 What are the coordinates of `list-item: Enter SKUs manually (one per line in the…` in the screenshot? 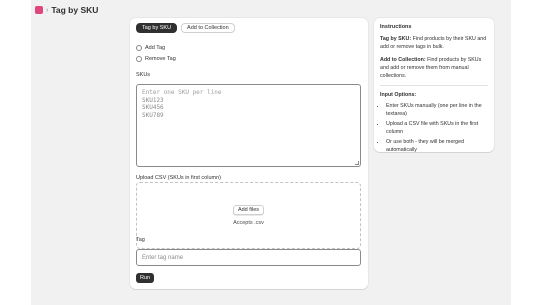 It's located at (437, 110).